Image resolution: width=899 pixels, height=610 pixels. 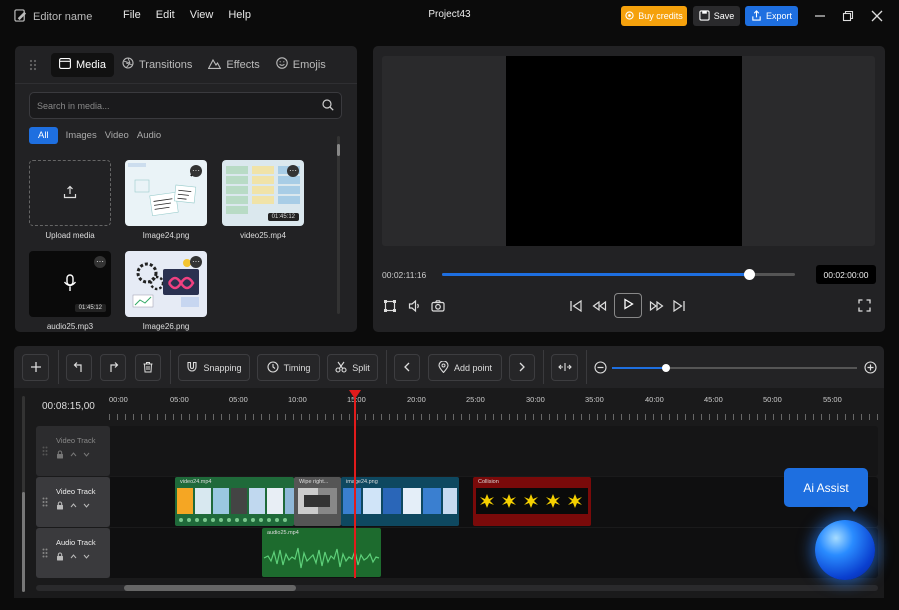 What do you see at coordinates (297, 399) in the screenshot?
I see `ruler-tick-label: 10:00` at bounding box center [297, 399].